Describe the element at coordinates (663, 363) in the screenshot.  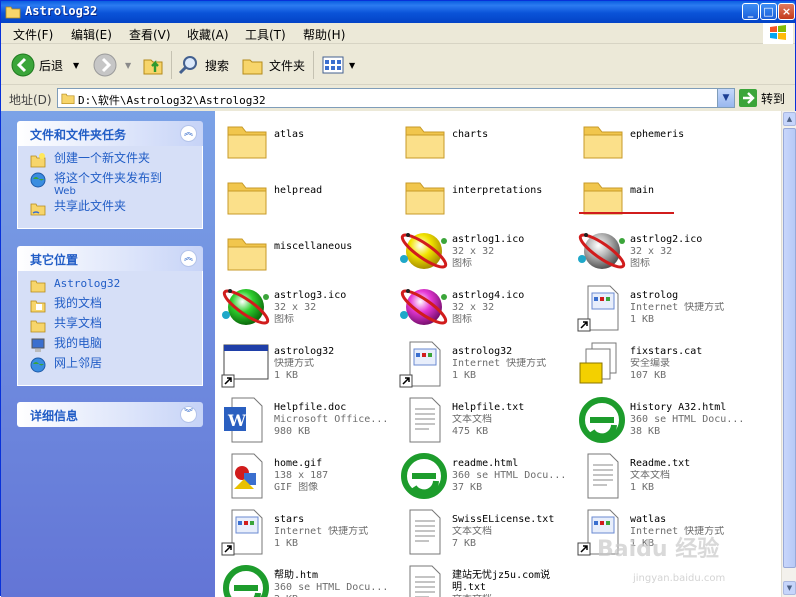
I see `file-item: fixstars.cat 安全编录 107 KB` at that location.